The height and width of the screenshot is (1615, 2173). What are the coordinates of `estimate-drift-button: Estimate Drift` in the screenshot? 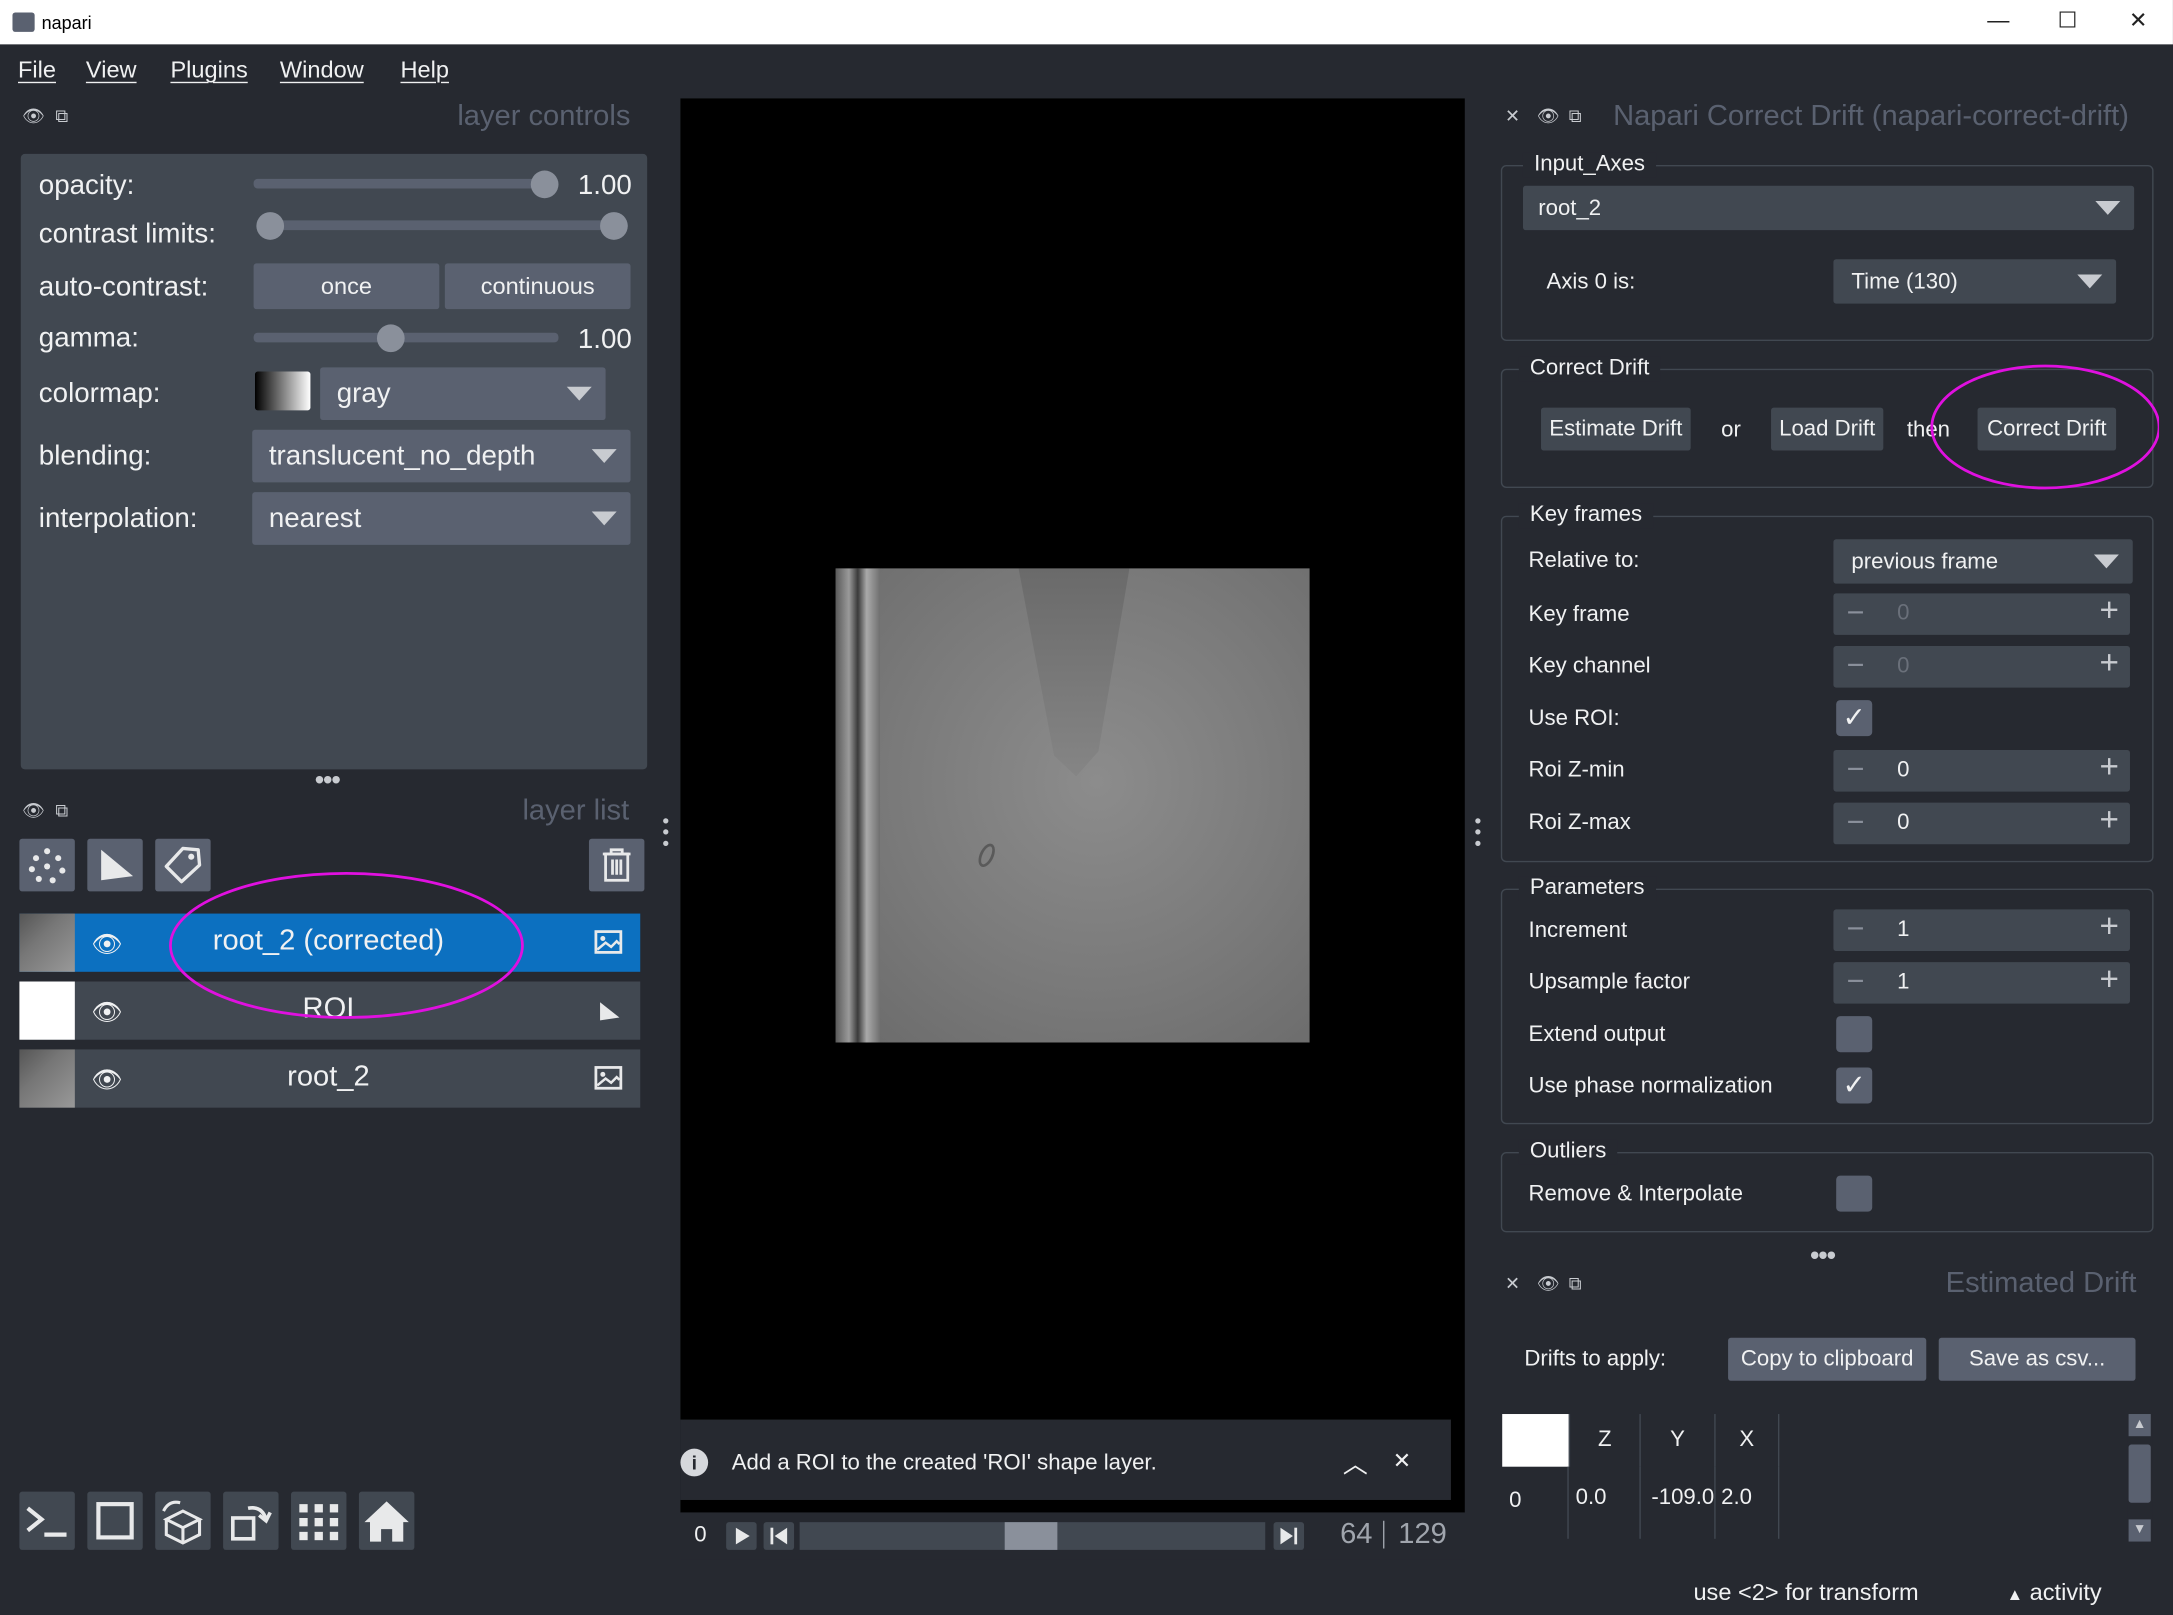 It's located at (1616, 429).